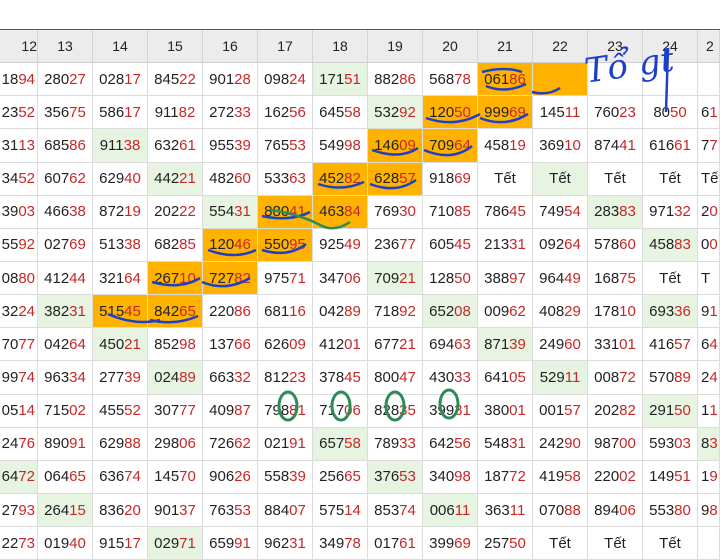  I want to click on number-head: 6, so click(705, 344).